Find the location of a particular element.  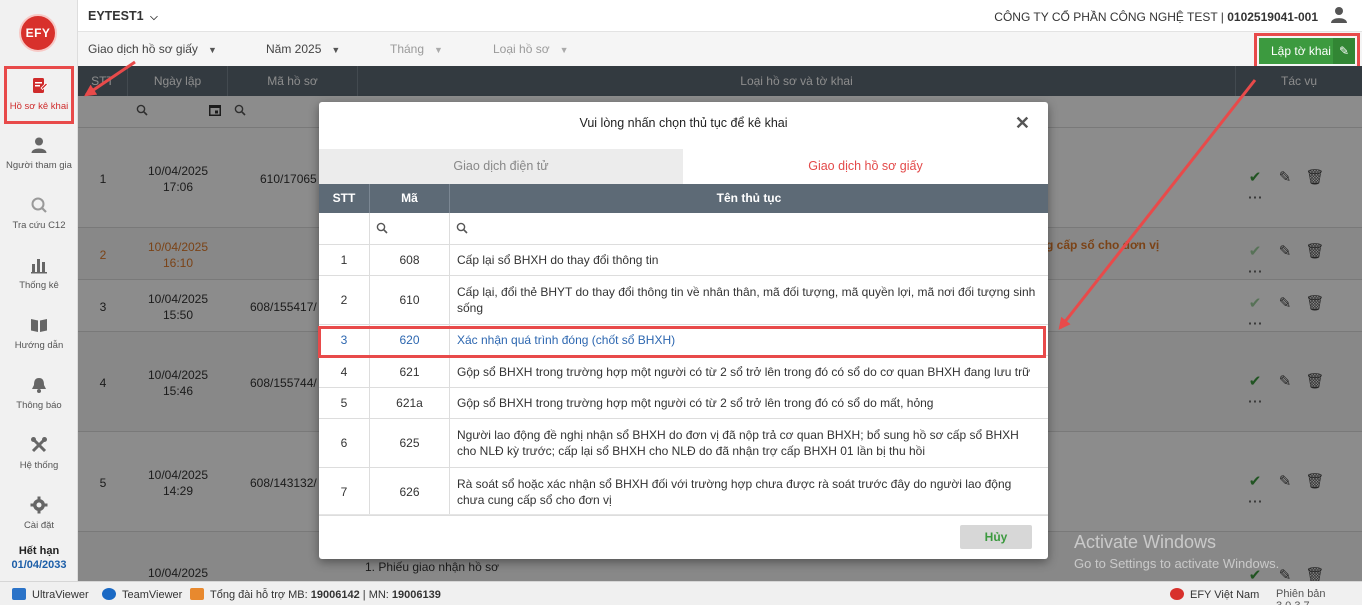

expiry-label: Hết hạn is located at coordinates (39, 551).